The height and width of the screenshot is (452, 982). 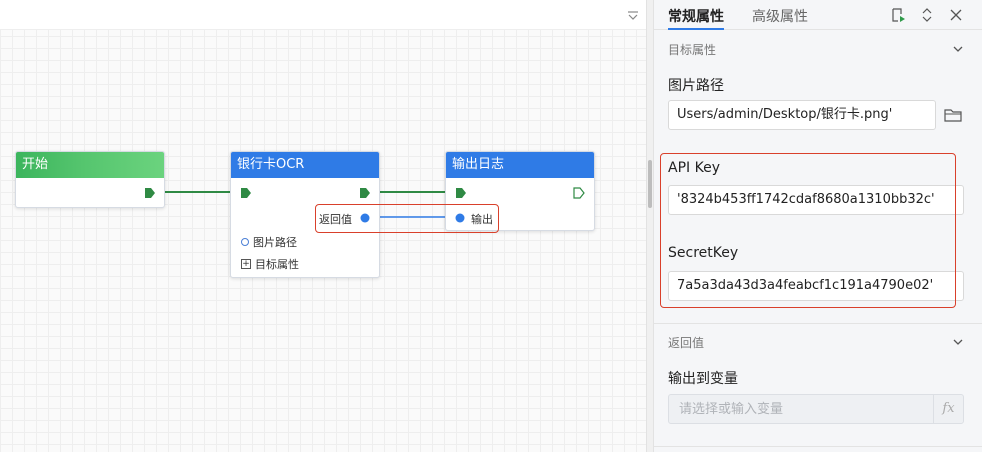 I want to click on expand-collapse-icon, so click(x=927, y=15).